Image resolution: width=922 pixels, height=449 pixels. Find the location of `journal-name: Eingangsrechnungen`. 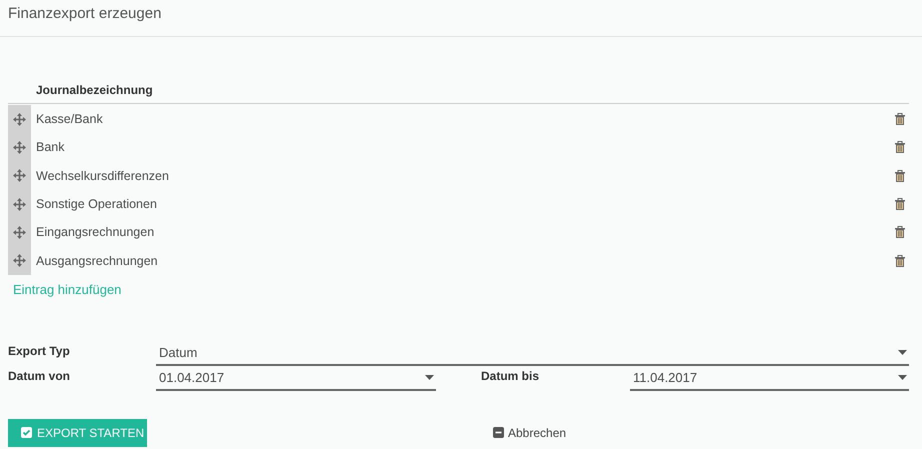

journal-name: Eingangsrechnungen is located at coordinates (95, 232).